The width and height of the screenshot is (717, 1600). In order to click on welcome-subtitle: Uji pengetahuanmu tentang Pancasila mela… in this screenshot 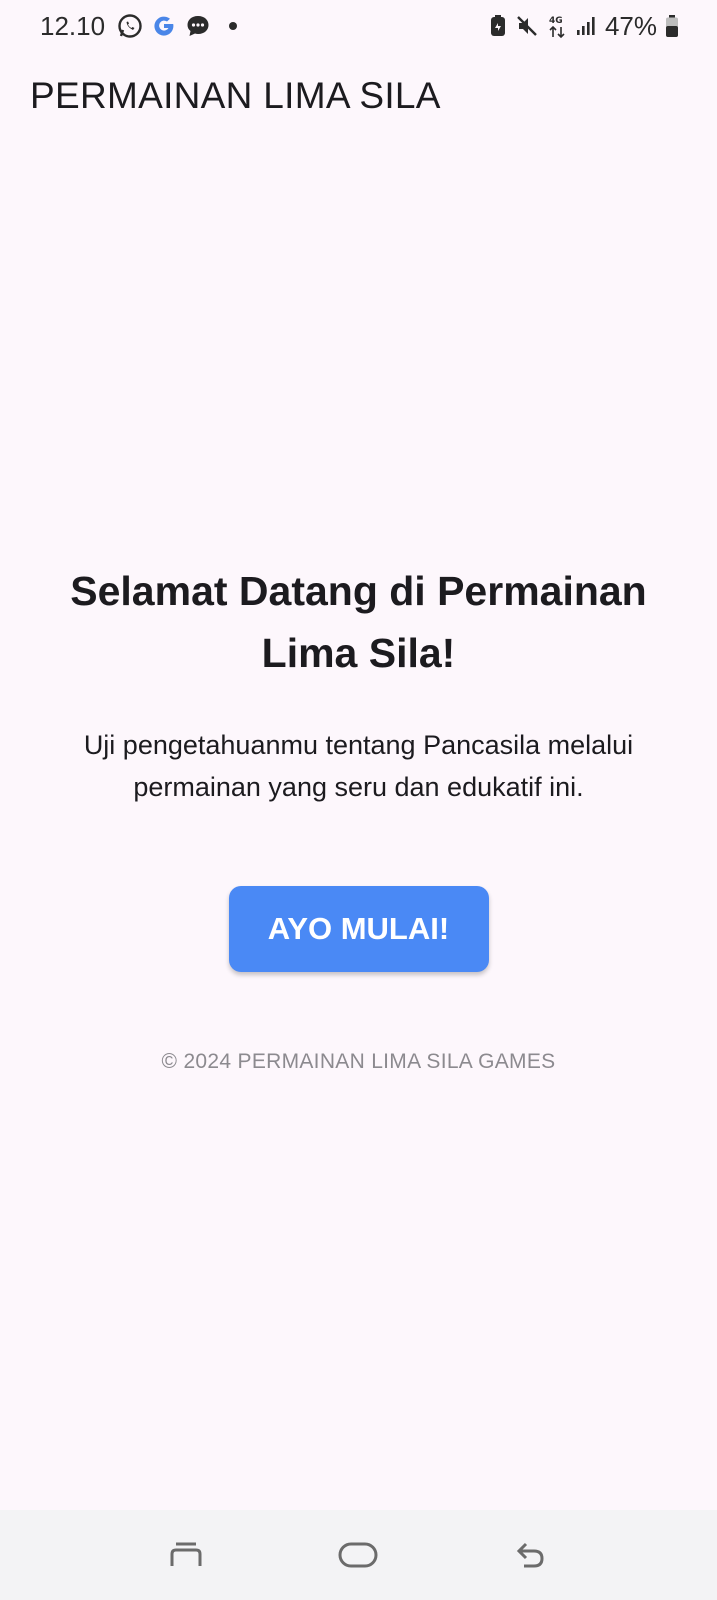, I will do `click(358, 766)`.